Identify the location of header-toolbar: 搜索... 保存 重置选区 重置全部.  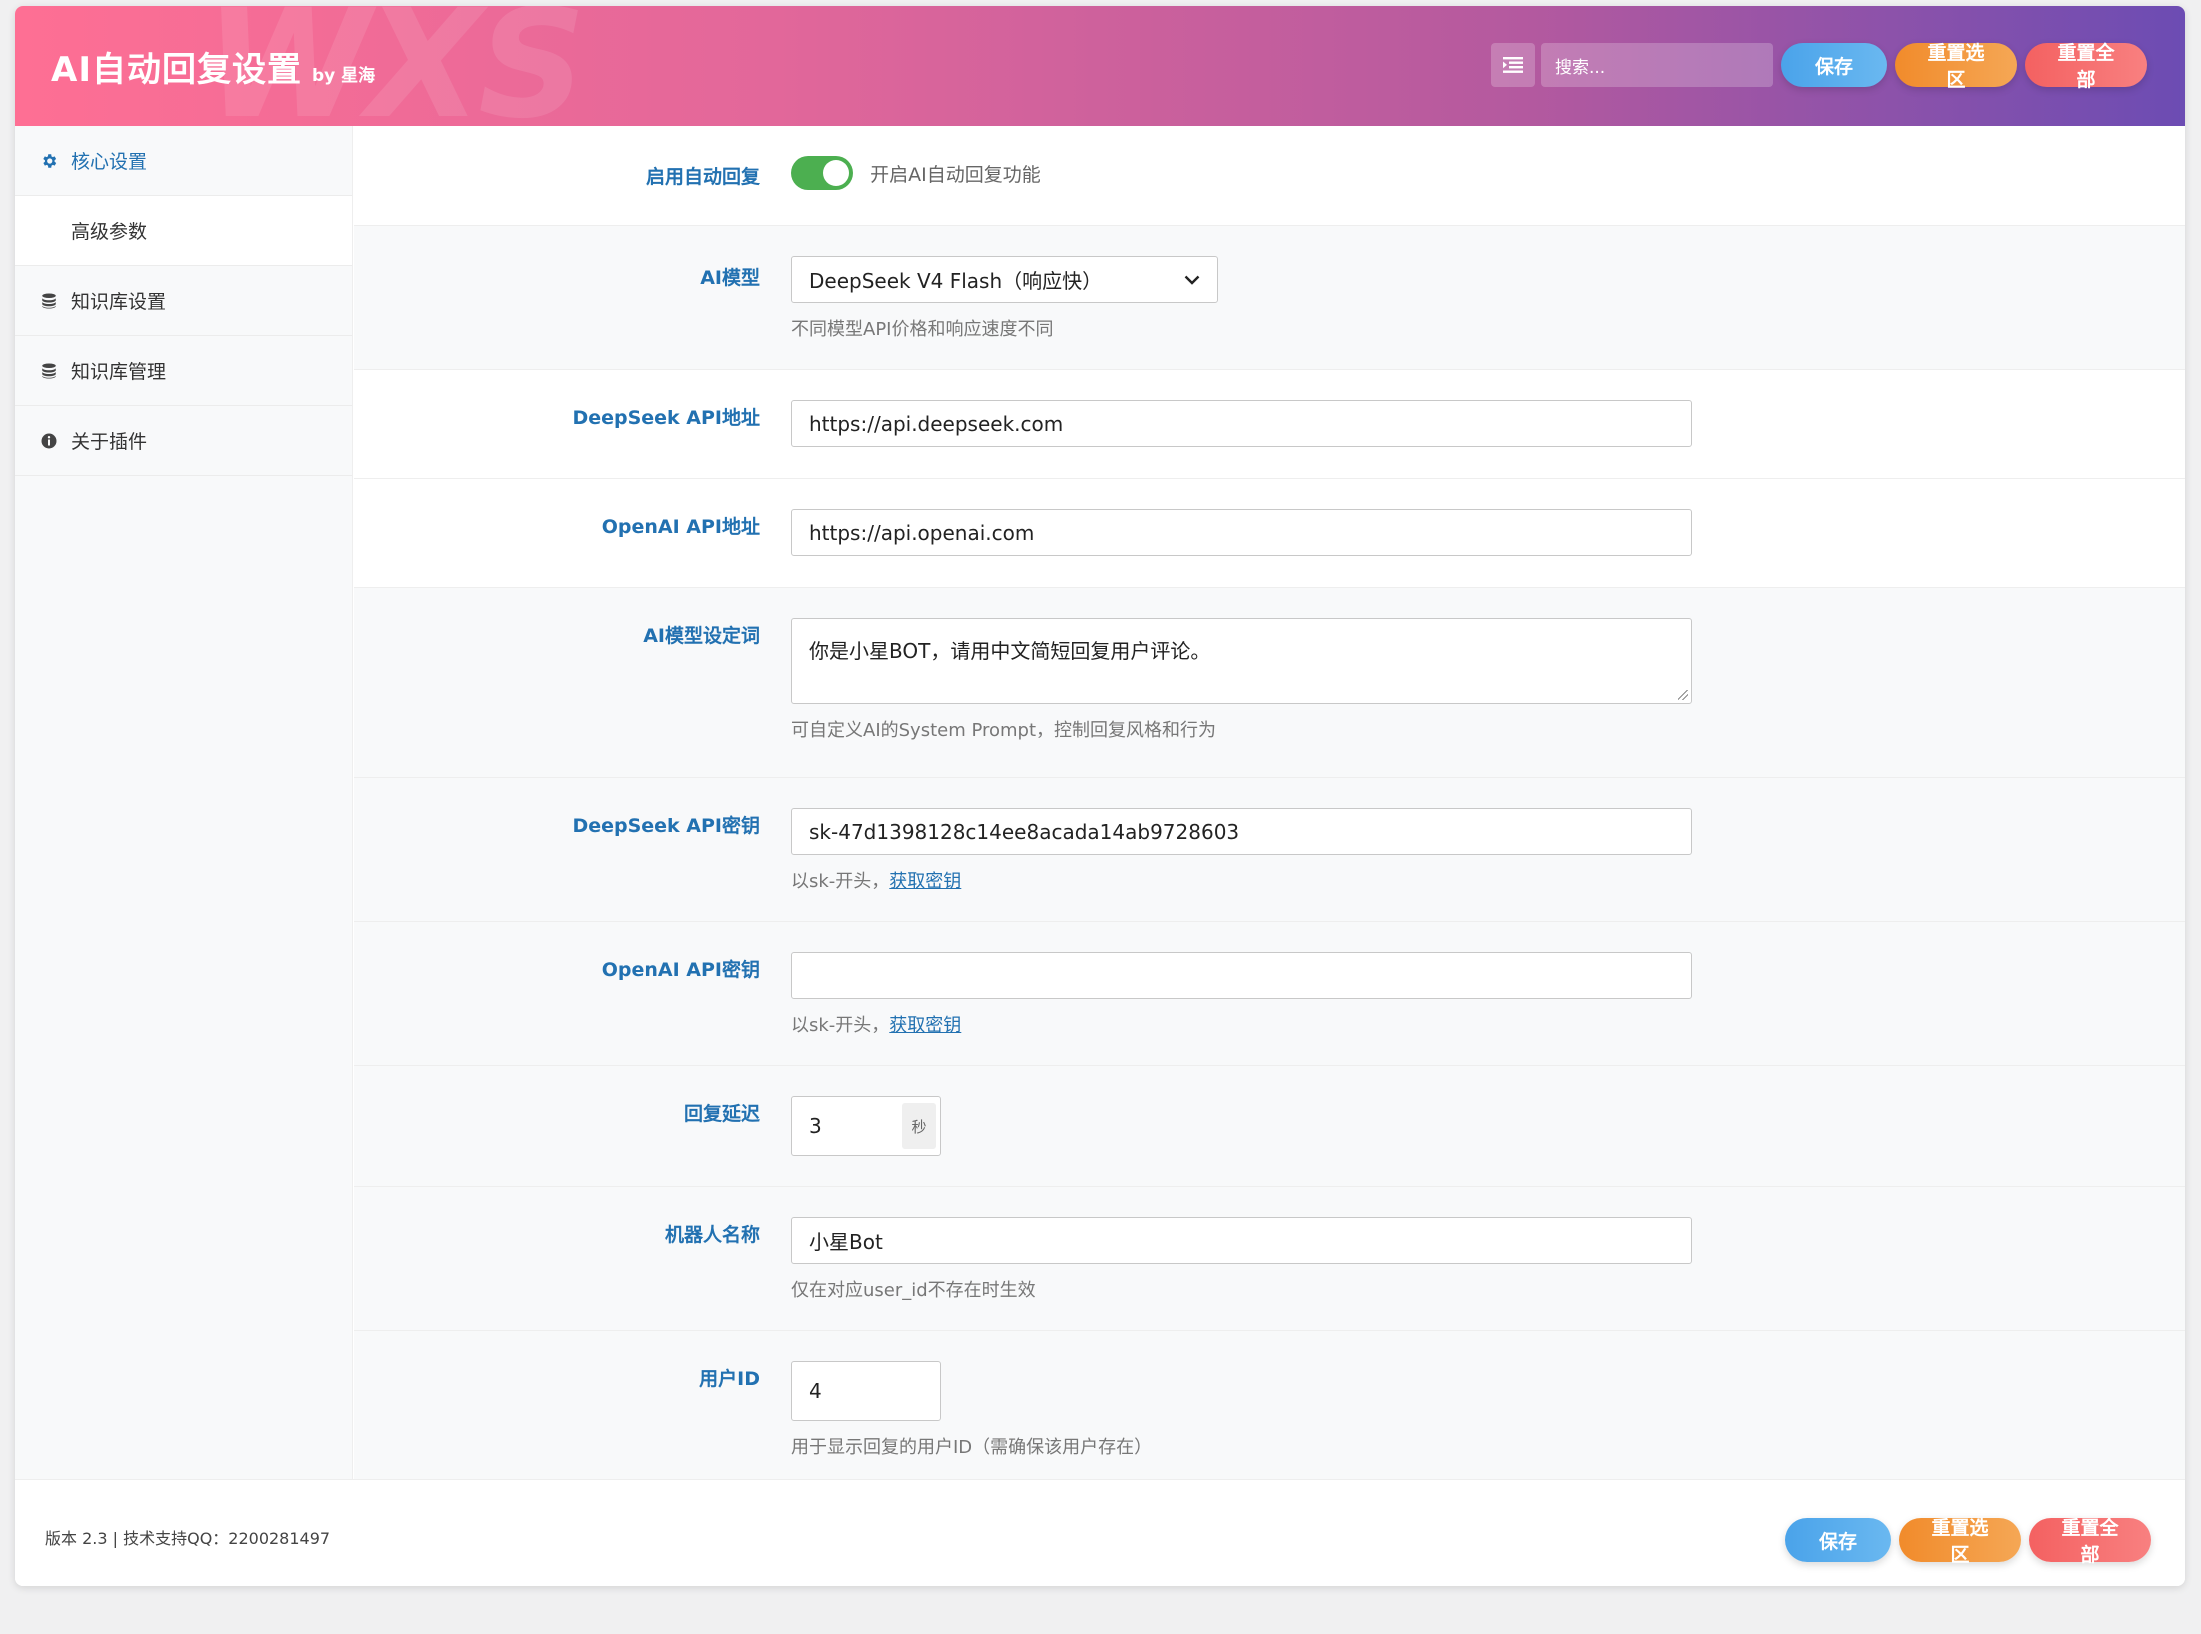
(1819, 66).